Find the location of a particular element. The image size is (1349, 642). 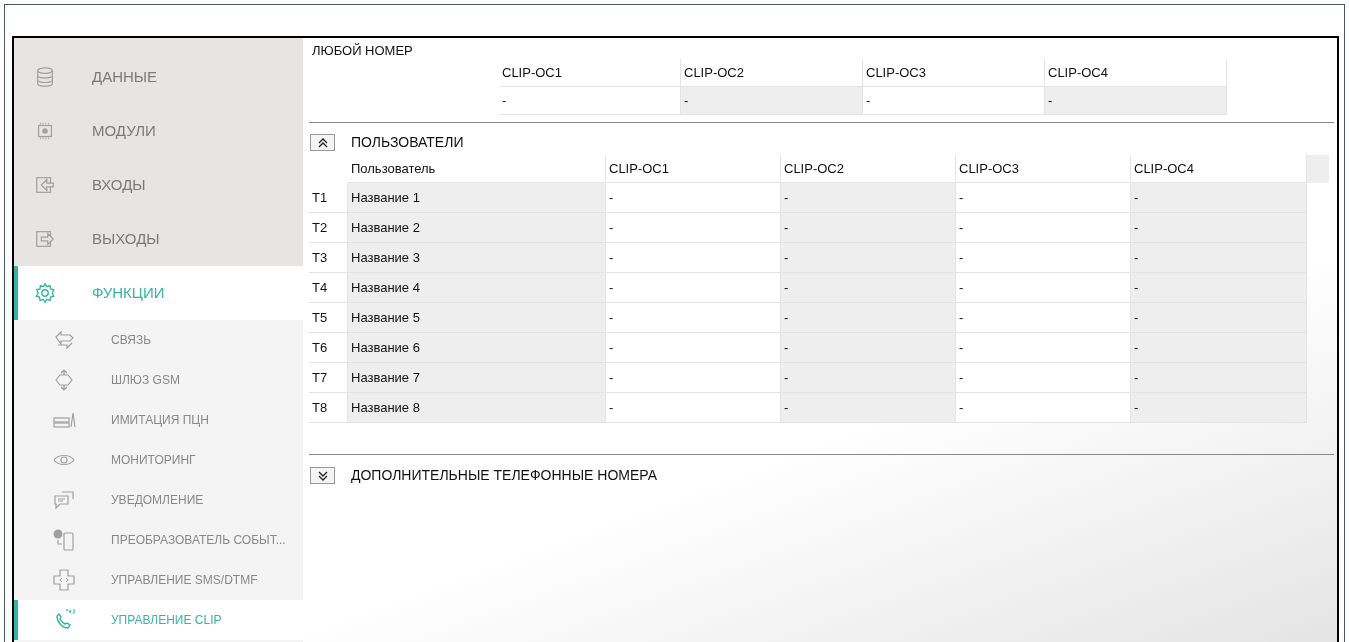

chat-bubbles-icon is located at coordinates (64, 500).